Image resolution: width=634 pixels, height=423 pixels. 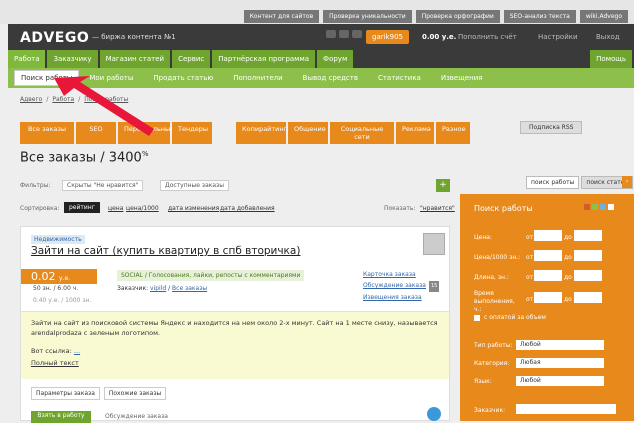 I want to click on show-select: "нравится", so click(x=437, y=208).